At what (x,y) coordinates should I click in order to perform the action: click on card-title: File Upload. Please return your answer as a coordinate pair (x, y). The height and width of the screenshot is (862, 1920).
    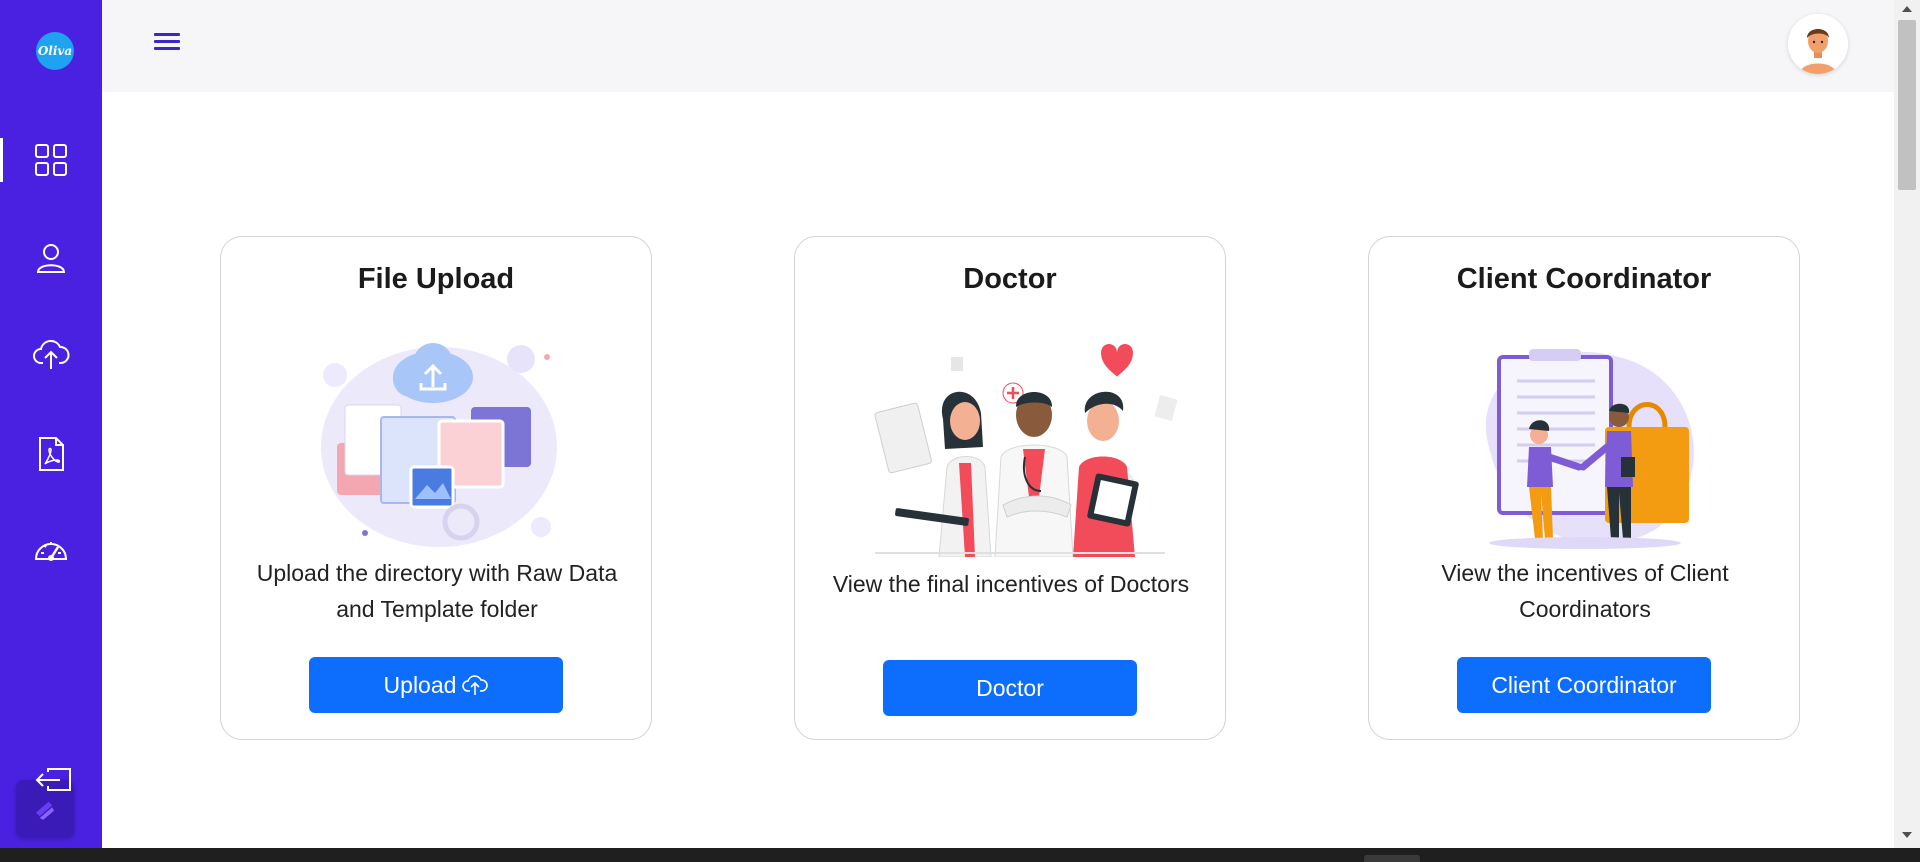
    Looking at the image, I should click on (436, 279).